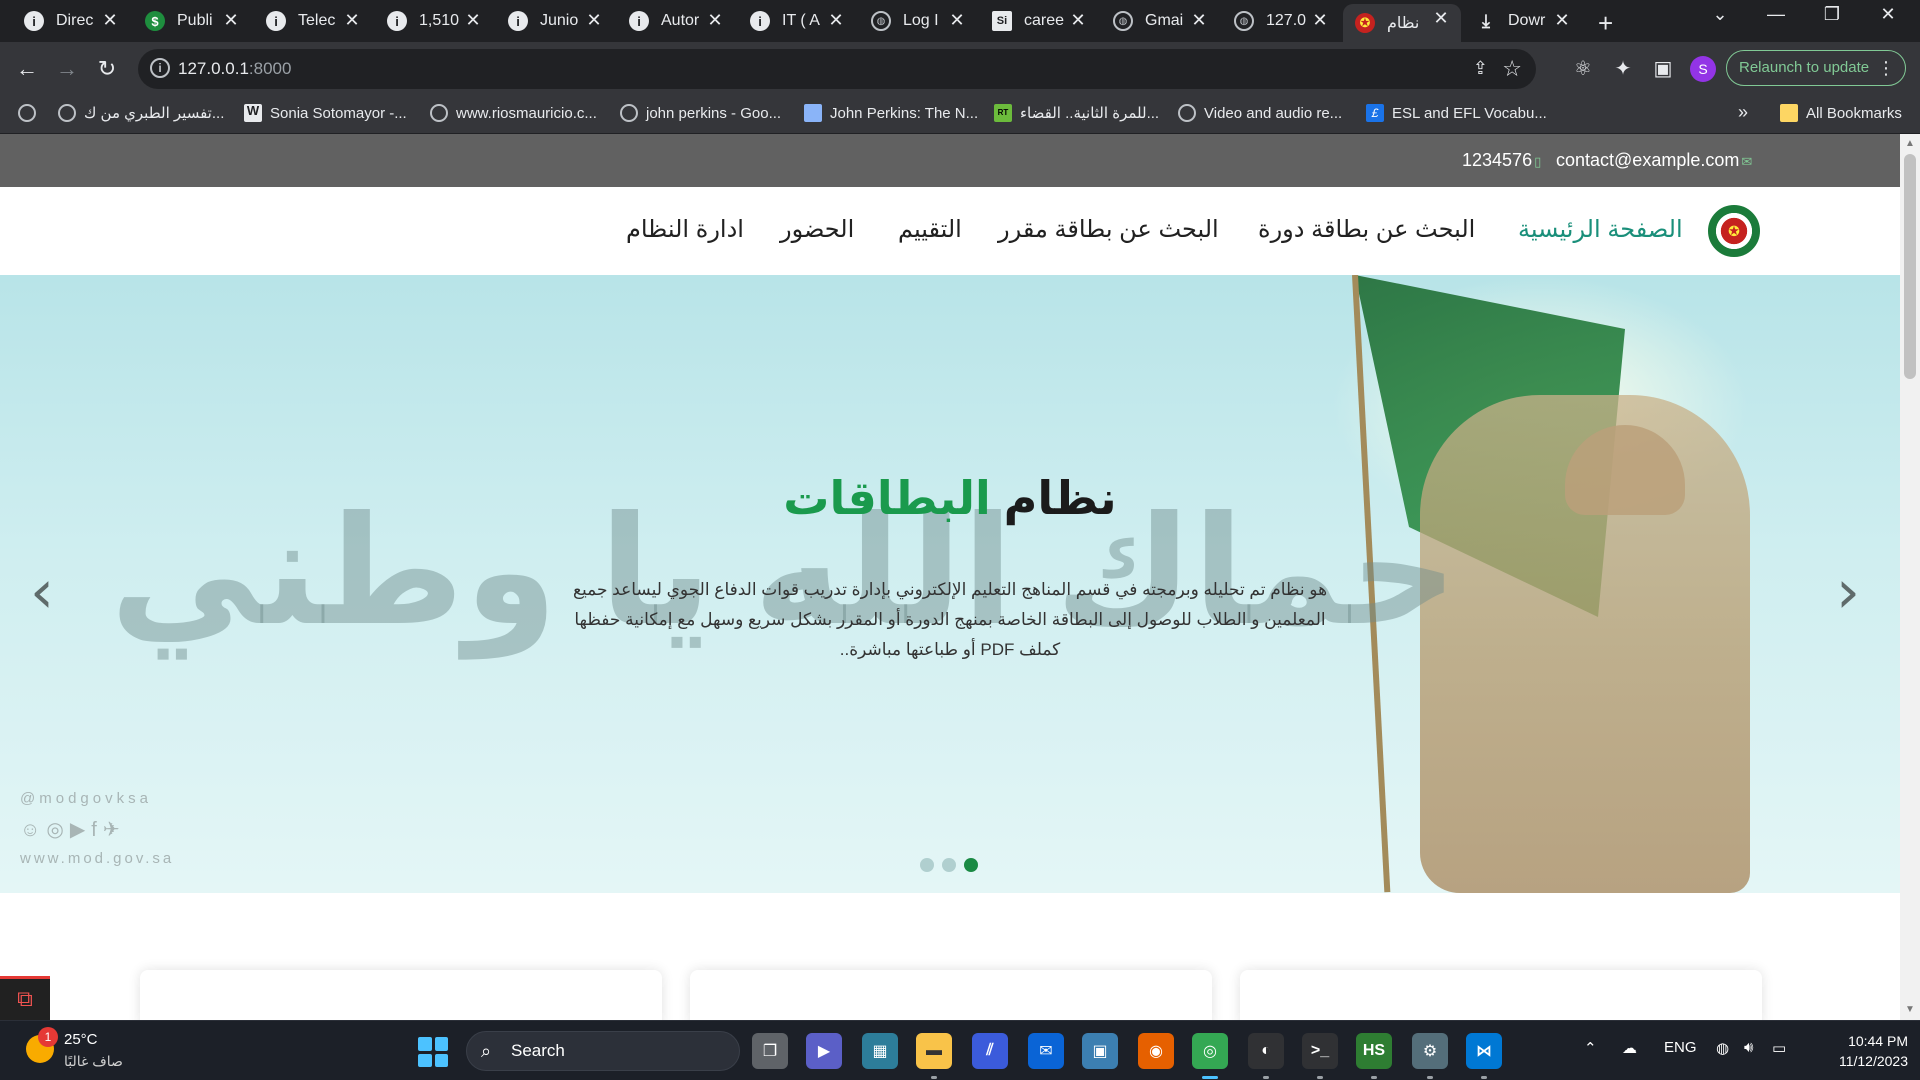  What do you see at coordinates (1743, 112) in the screenshot?
I see `bookmarks-overflow-icon: »` at bounding box center [1743, 112].